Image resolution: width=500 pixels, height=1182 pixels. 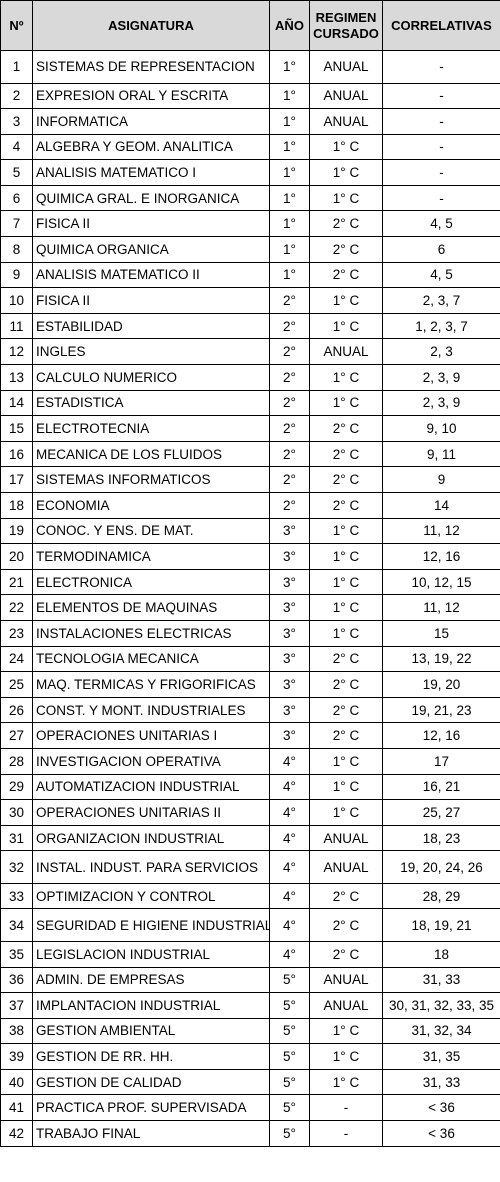 I want to click on table-row: 6 QUIMICA GRAL. E INORGANICA 1° 1° C-, so click(x=250, y=198).